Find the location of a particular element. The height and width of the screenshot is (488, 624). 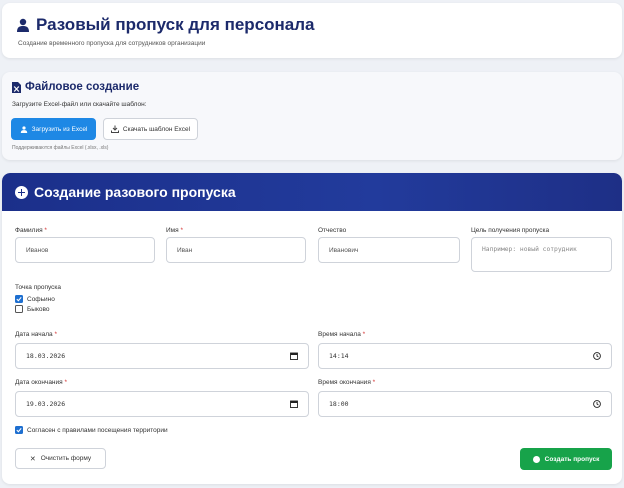

file-section-title-row: Файловое создание is located at coordinates (75, 87).